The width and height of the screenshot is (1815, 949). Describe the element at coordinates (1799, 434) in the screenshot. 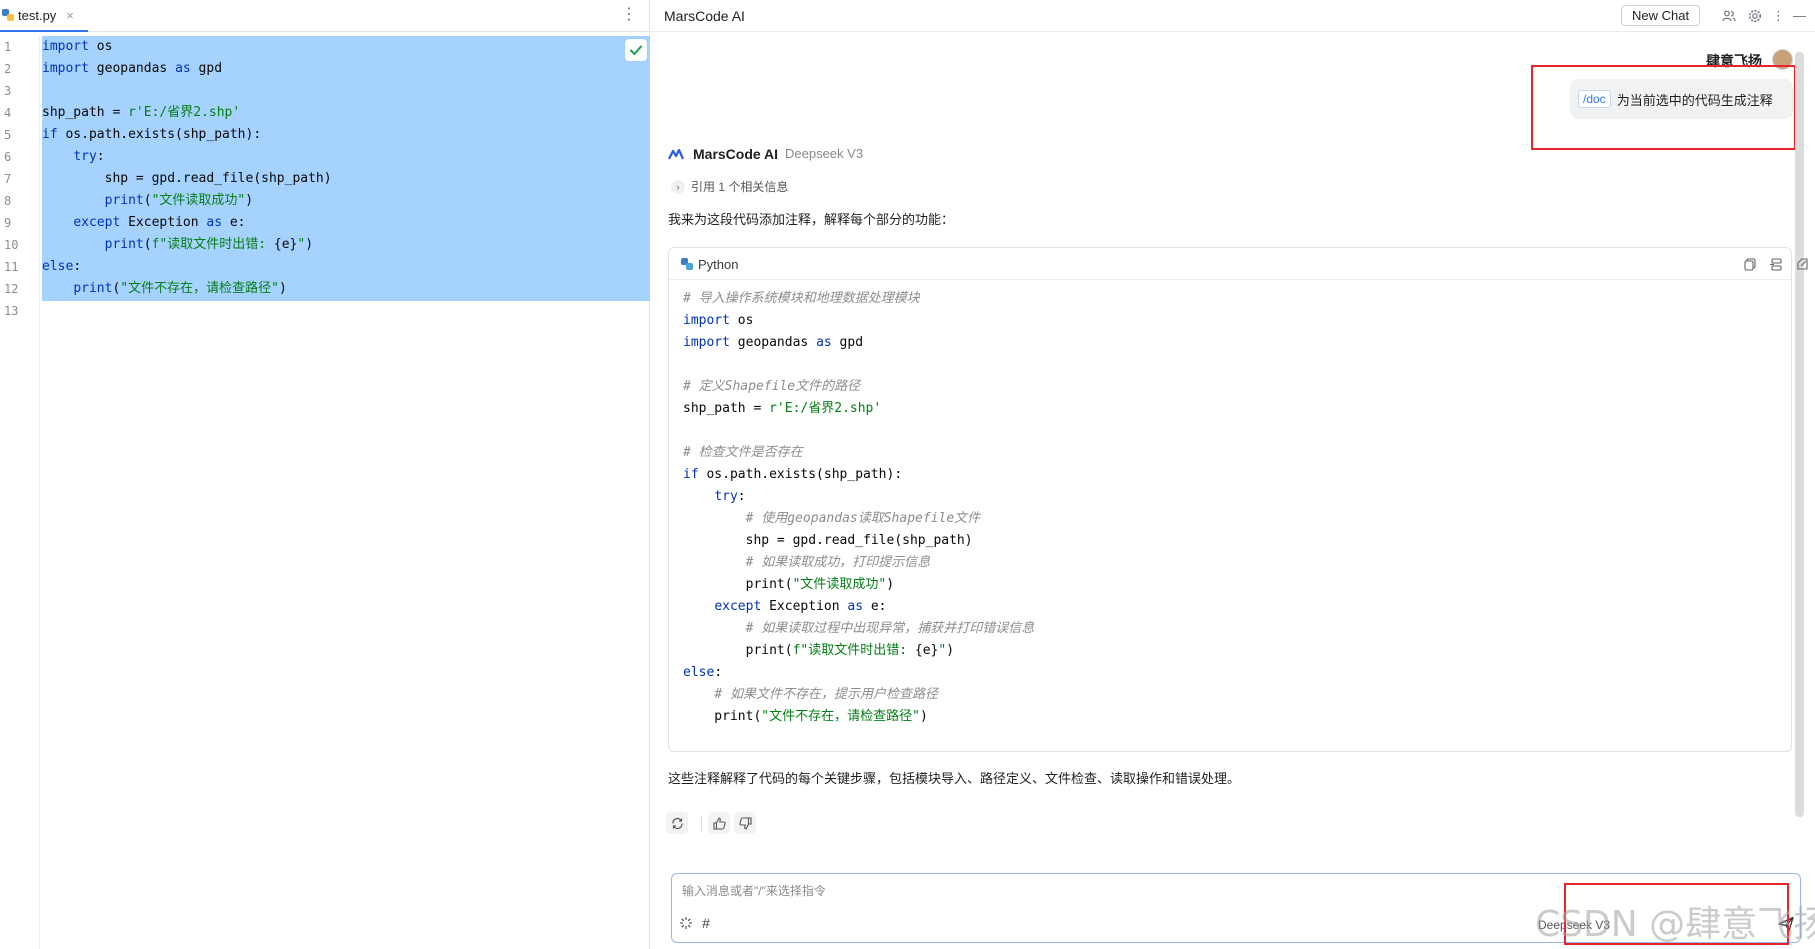

I see `chat-scrollbar` at that location.